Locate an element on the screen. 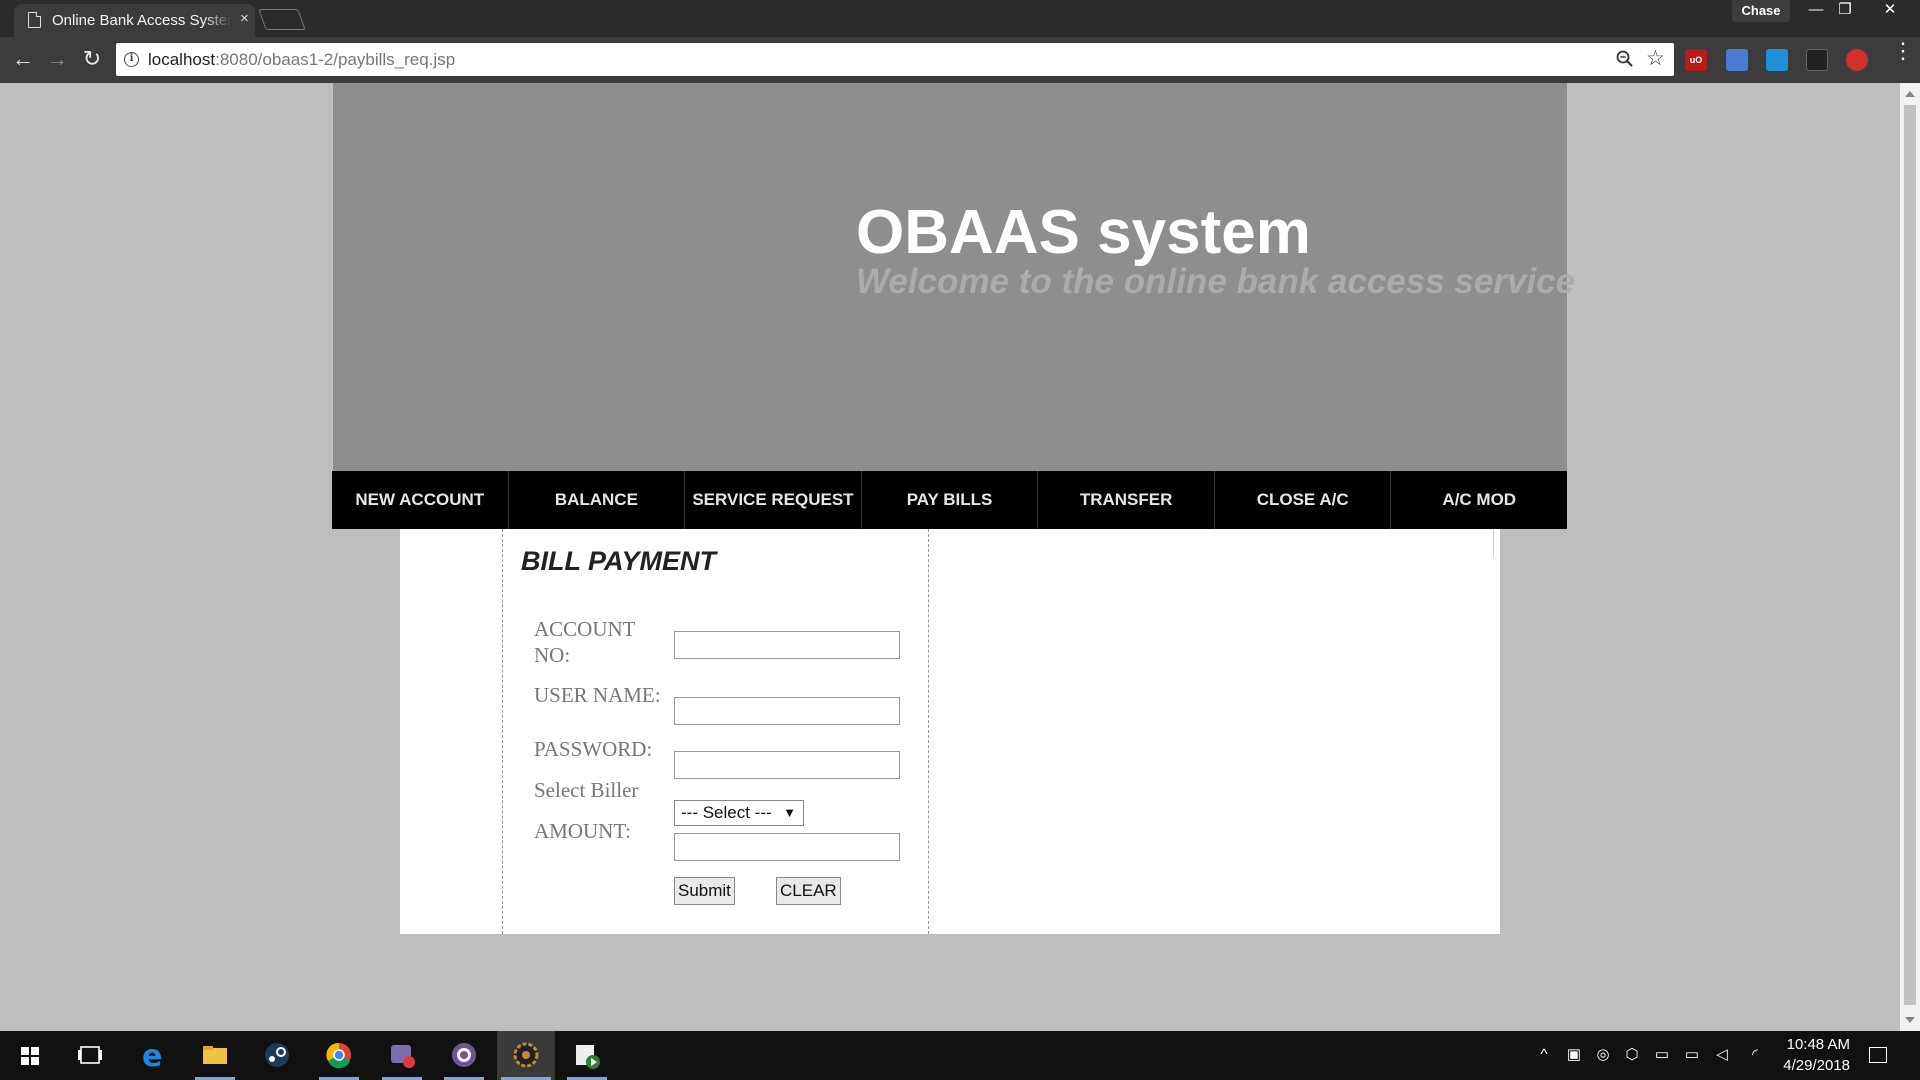  windows-taskbar: e ^ ▣ ◎ ⬡ ▭ ▭ ◁ ◜ 10:48 AM 4/29/2018 is located at coordinates (960, 1055).